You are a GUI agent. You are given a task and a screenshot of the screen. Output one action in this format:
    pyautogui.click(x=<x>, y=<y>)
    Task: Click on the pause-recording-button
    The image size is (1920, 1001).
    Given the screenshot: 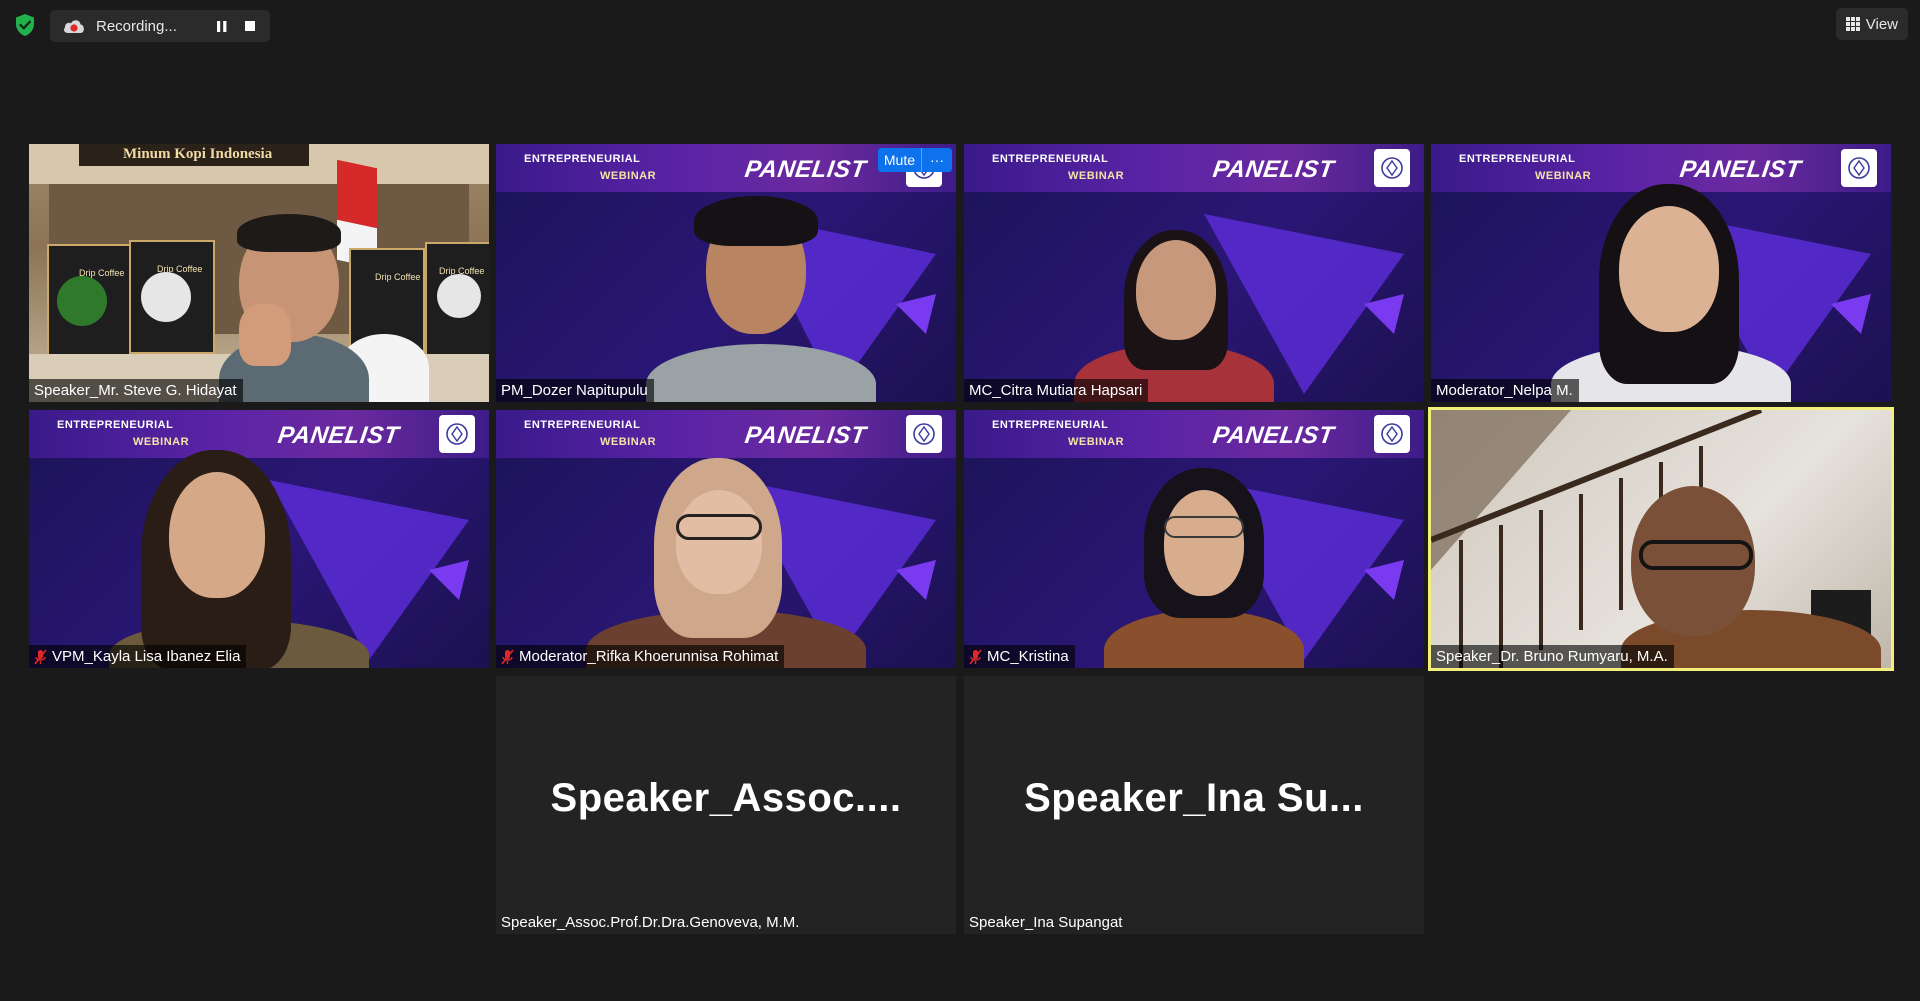 What is the action you would take?
    pyautogui.click(x=222, y=26)
    